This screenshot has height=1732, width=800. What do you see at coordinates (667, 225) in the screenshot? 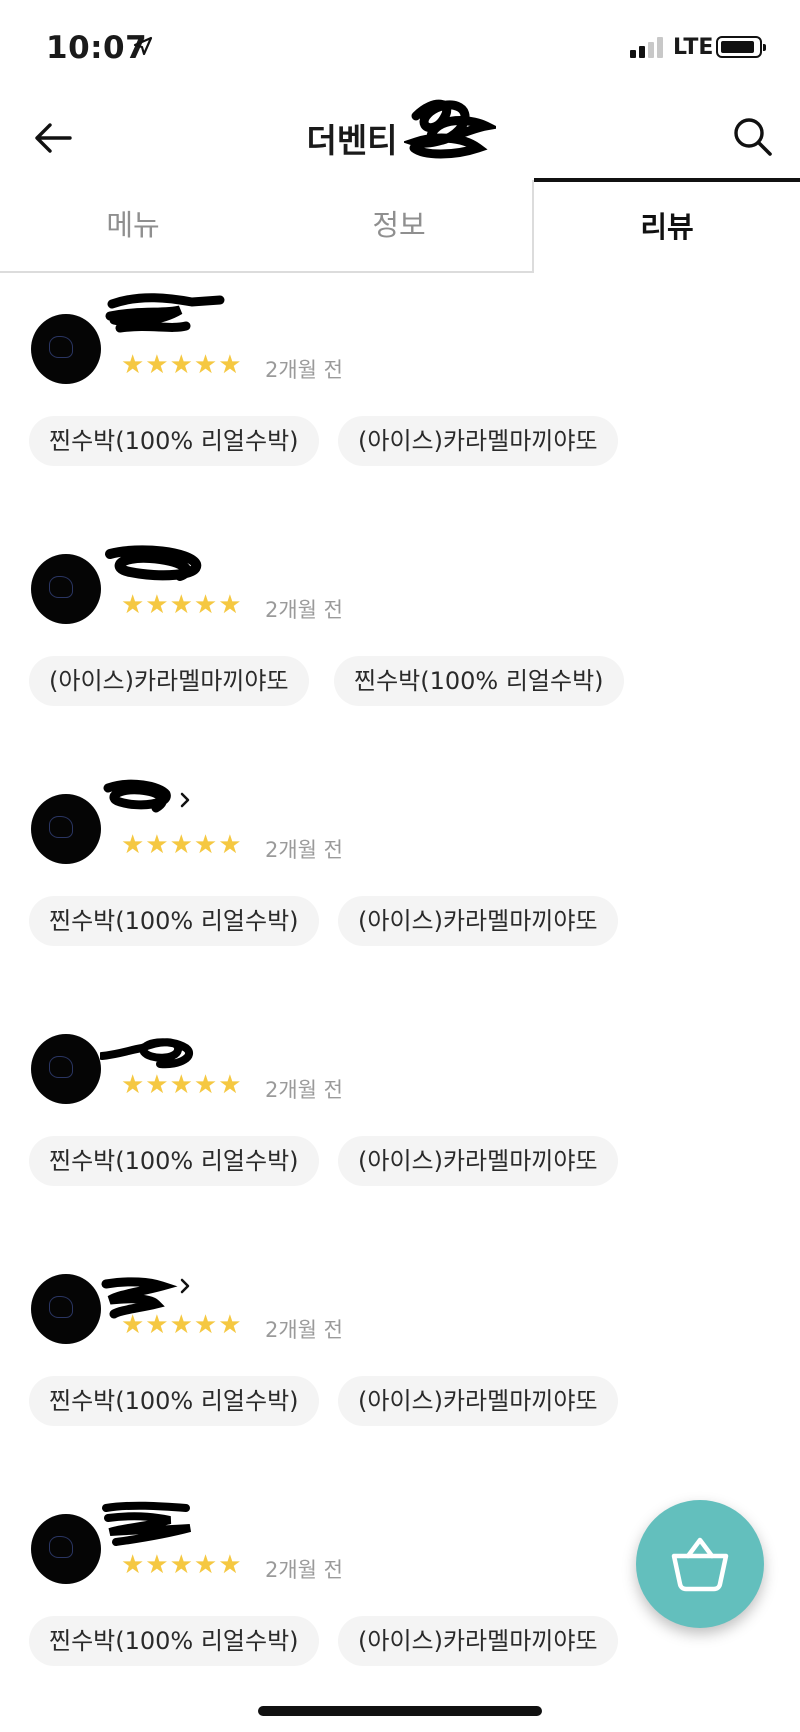
I see `tab-review: 리뷰` at bounding box center [667, 225].